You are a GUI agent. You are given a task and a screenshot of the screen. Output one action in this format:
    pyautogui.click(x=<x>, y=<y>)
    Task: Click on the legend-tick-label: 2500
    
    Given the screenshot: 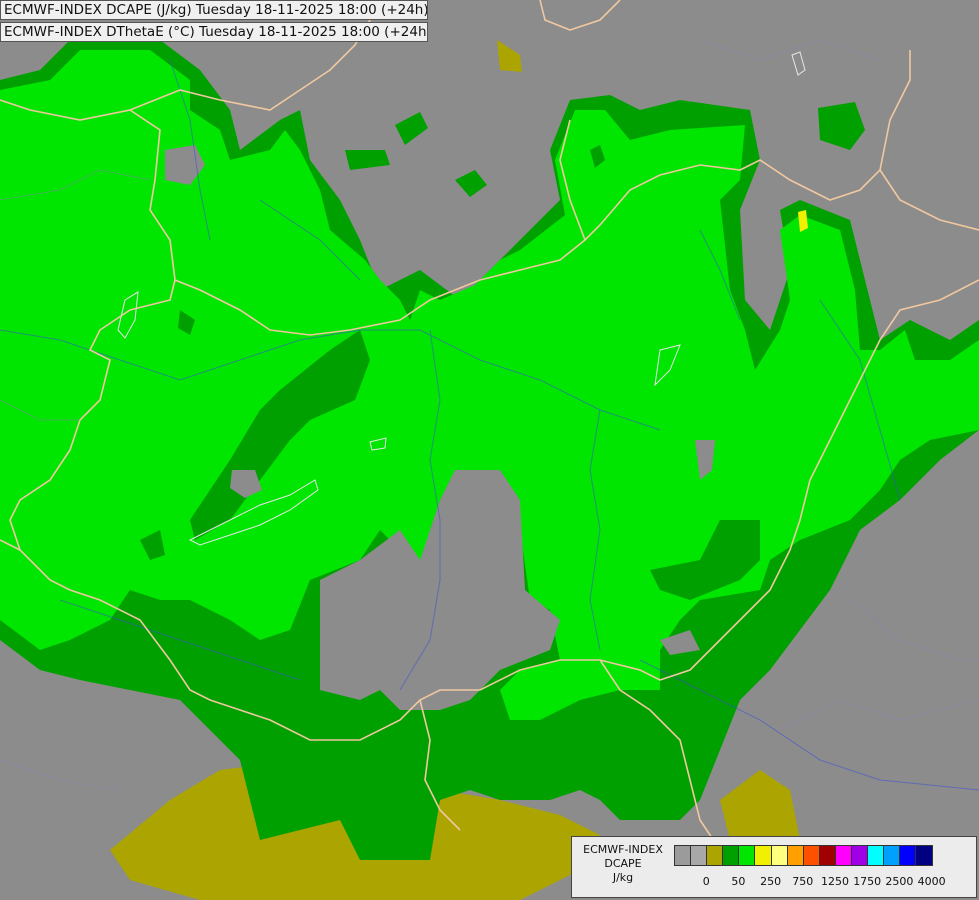 What is the action you would take?
    pyautogui.click(x=899, y=881)
    